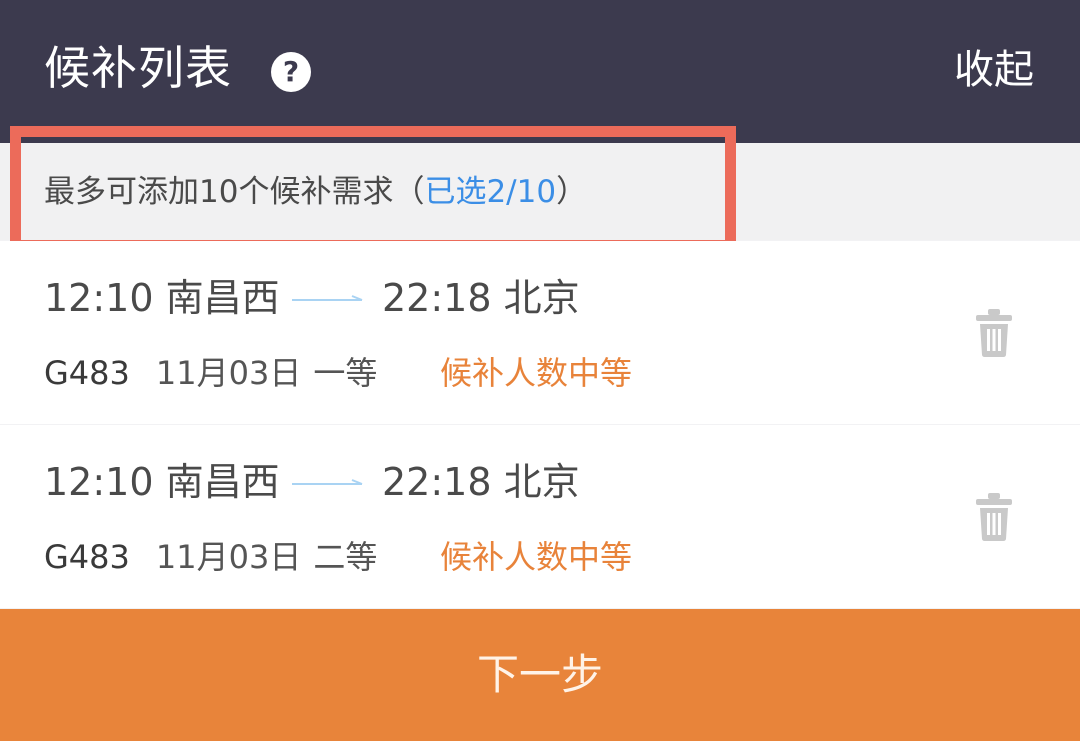 The width and height of the screenshot is (1080, 741). I want to click on train-info: G483 11月03日 二等, so click(210, 557).